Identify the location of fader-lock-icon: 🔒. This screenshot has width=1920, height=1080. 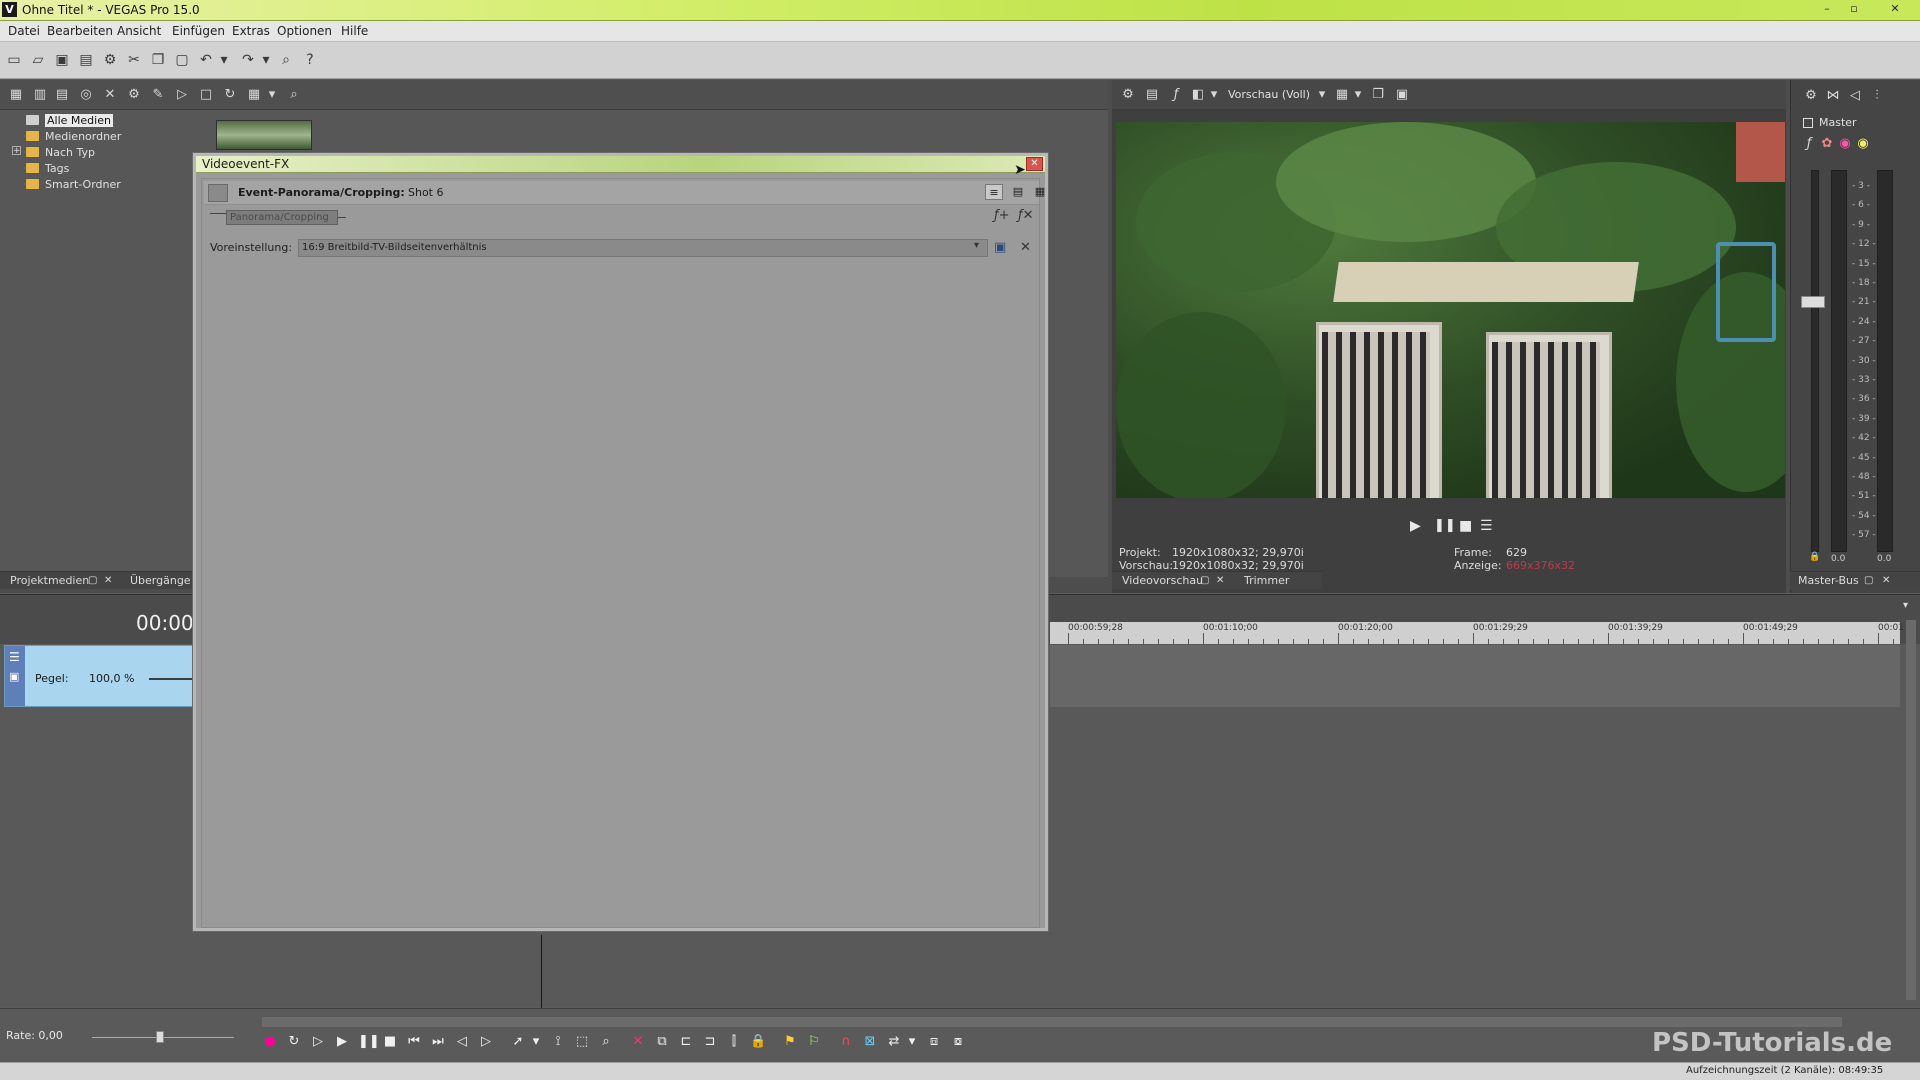
(1814, 557).